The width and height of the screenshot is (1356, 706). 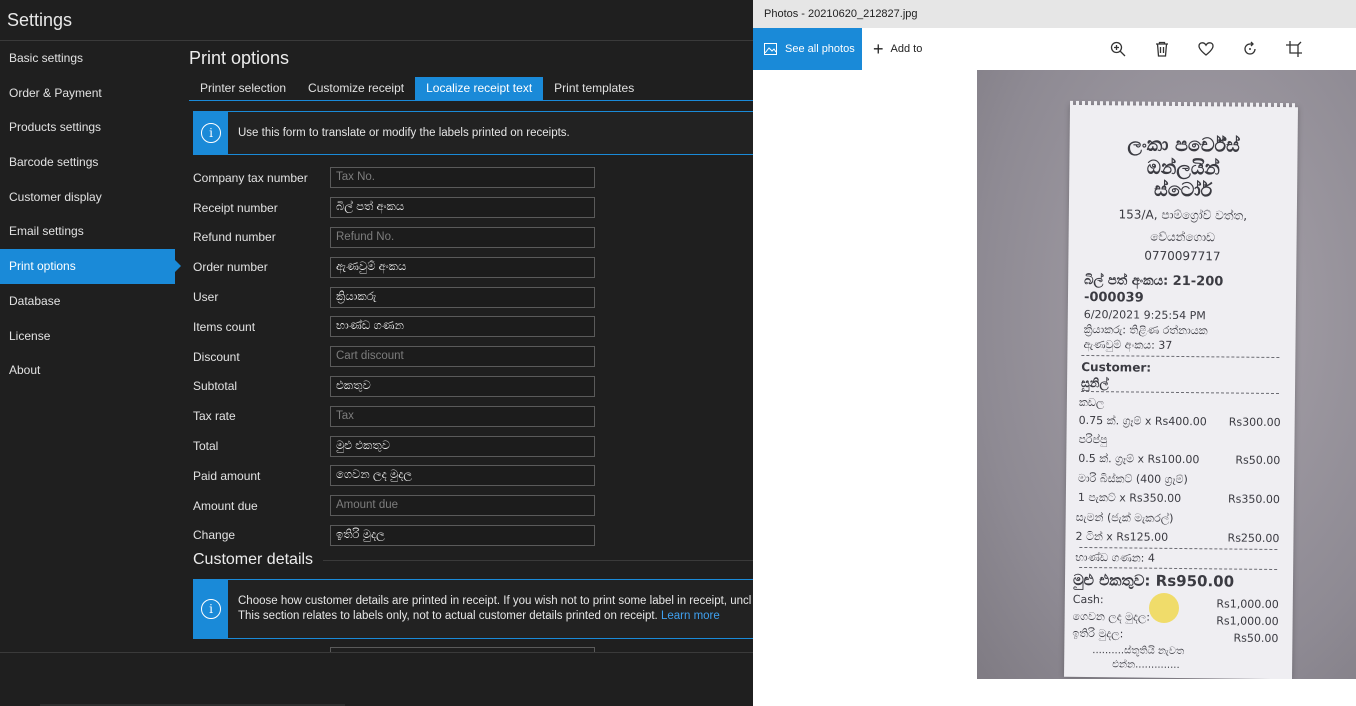 What do you see at coordinates (1250, 49) in the screenshot?
I see `rotate-icon` at bounding box center [1250, 49].